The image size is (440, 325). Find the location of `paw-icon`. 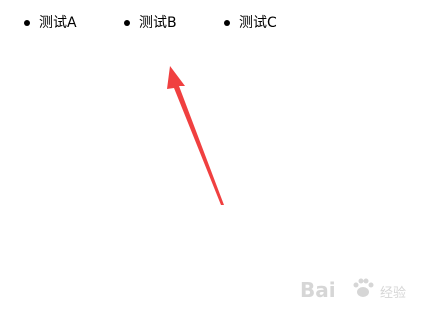

paw-icon is located at coordinates (363, 287).